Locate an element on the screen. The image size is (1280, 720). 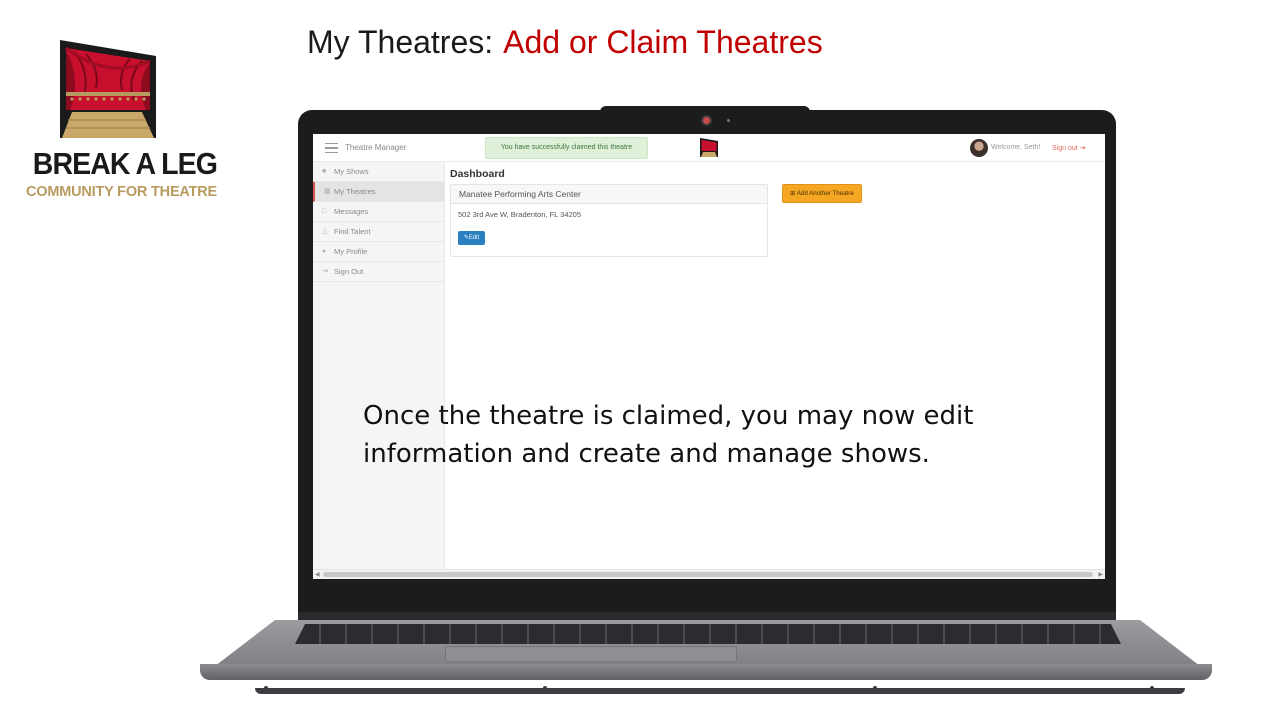
slide-title: My Theatres: Add or Claim Theatres is located at coordinates (565, 42).